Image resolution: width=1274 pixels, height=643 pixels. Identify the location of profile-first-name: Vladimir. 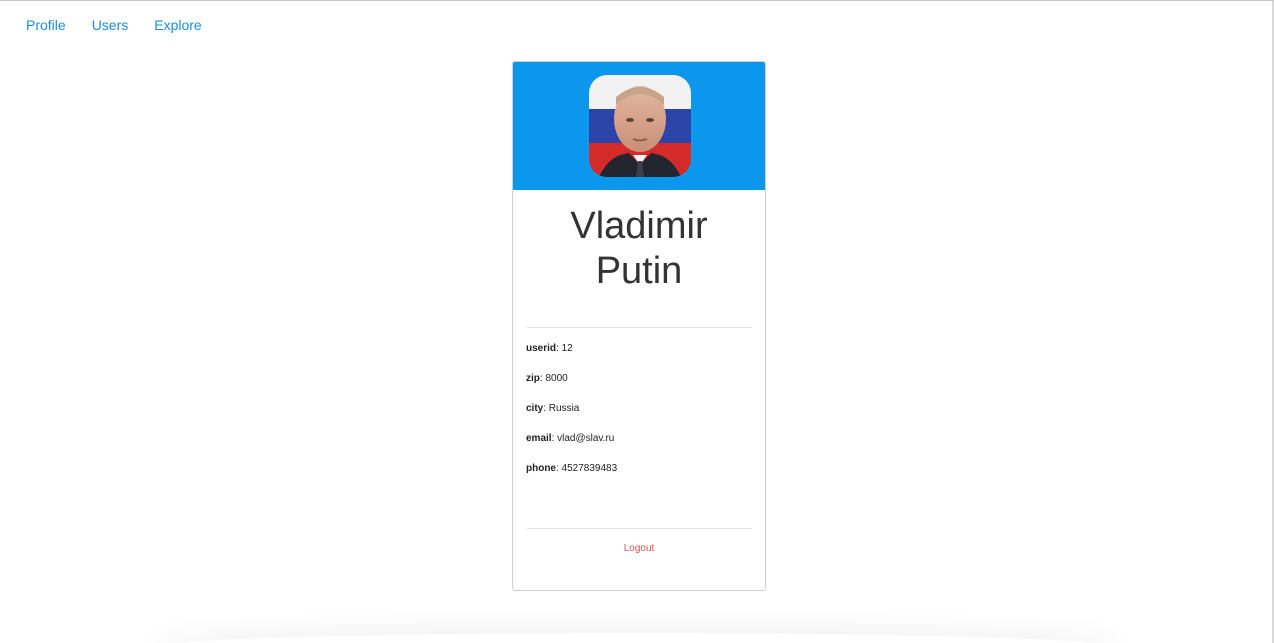
(639, 226).